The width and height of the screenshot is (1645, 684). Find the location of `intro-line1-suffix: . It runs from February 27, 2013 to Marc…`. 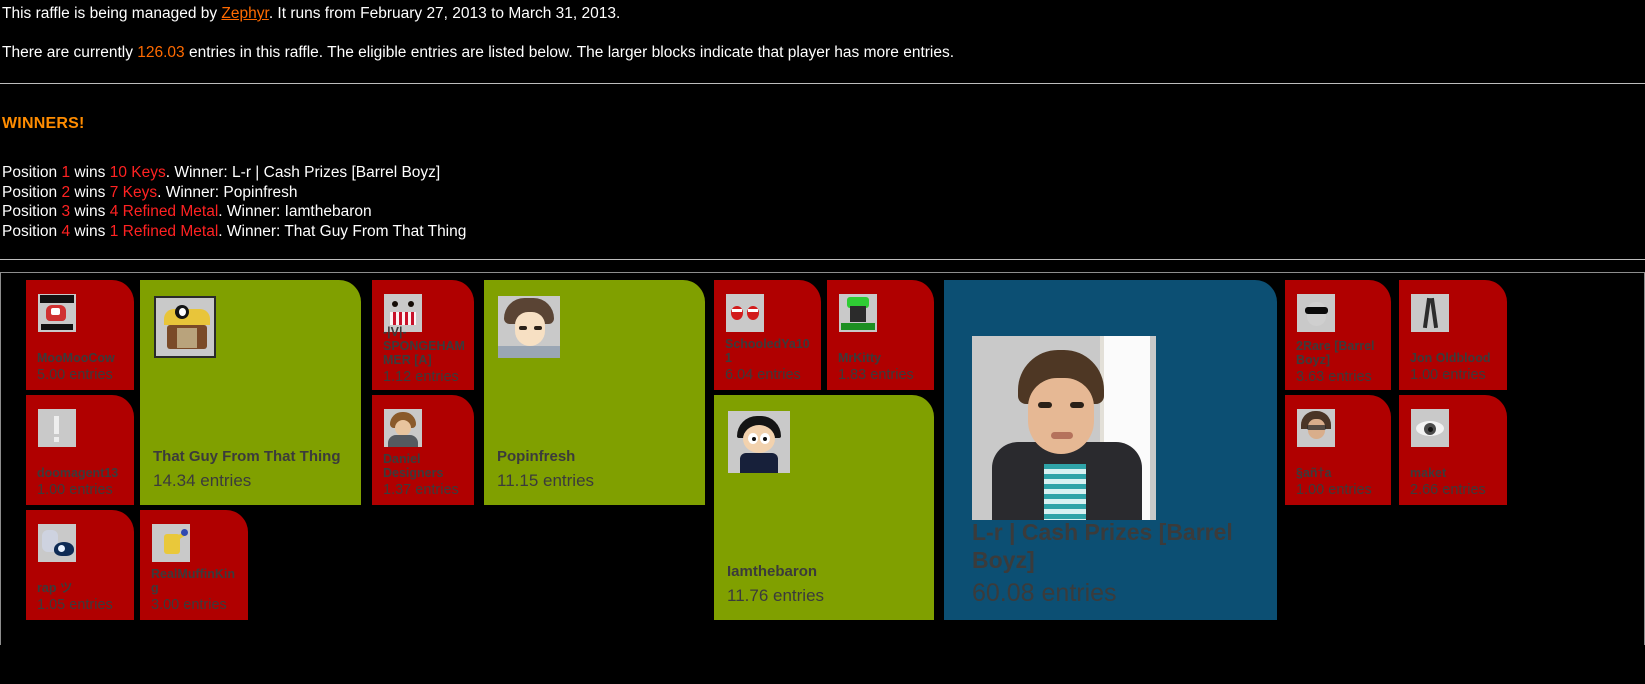

intro-line1-suffix: . It runs from February 27, 2013 to Marc… is located at coordinates (444, 13).